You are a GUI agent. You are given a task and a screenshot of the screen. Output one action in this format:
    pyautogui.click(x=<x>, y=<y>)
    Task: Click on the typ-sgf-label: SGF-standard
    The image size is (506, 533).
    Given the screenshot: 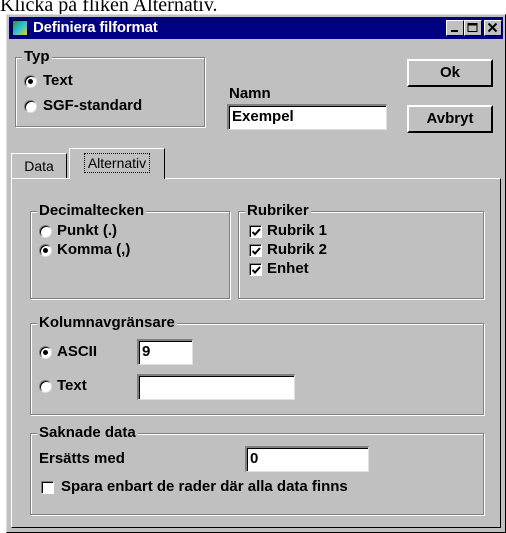 What is the action you would take?
    pyautogui.click(x=92, y=106)
    